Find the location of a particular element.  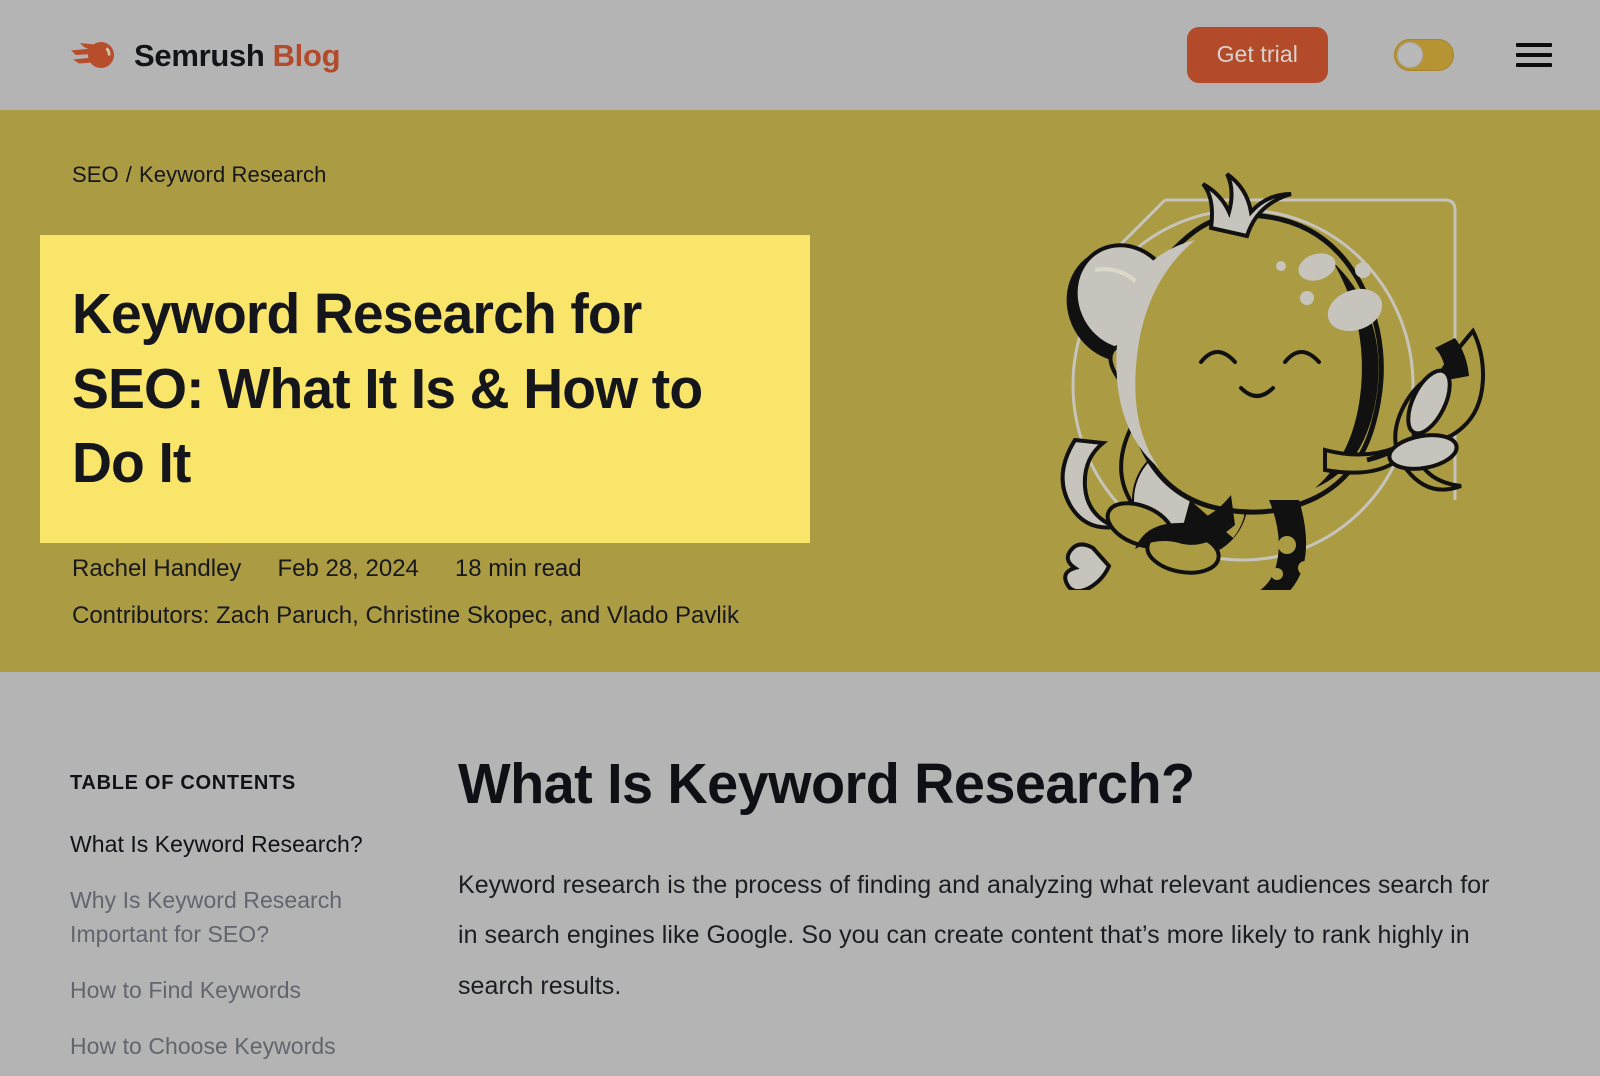

hamburger-menu-icon is located at coordinates (1534, 55).